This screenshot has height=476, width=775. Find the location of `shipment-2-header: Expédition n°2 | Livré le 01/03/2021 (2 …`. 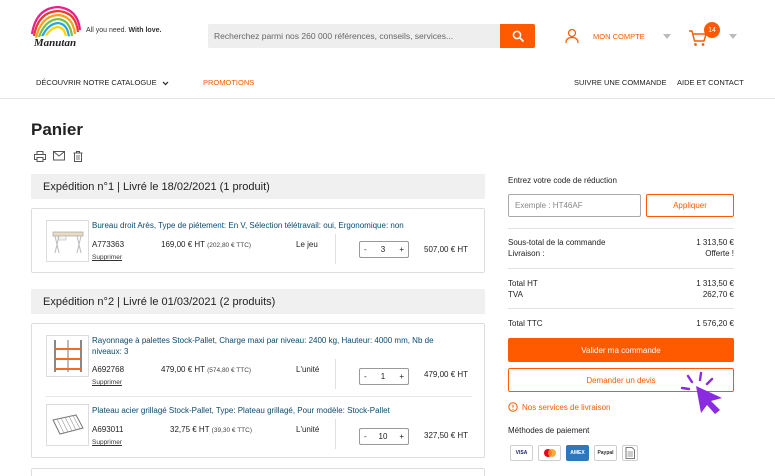

shipment-2-header: Expédition n°2 | Livré le 01/03/2021 (2 … is located at coordinates (258, 301).